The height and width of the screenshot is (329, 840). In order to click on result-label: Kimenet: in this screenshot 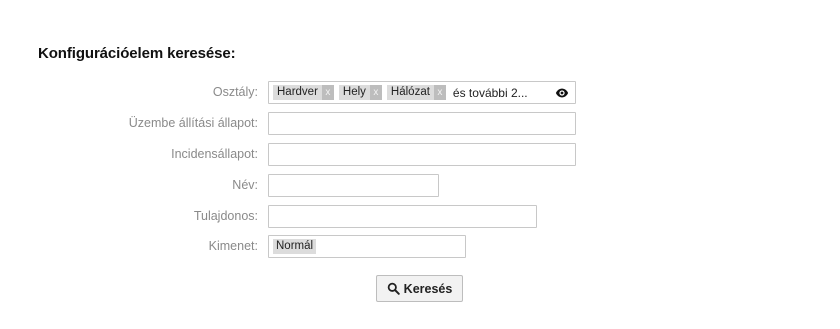, I will do `click(233, 246)`.